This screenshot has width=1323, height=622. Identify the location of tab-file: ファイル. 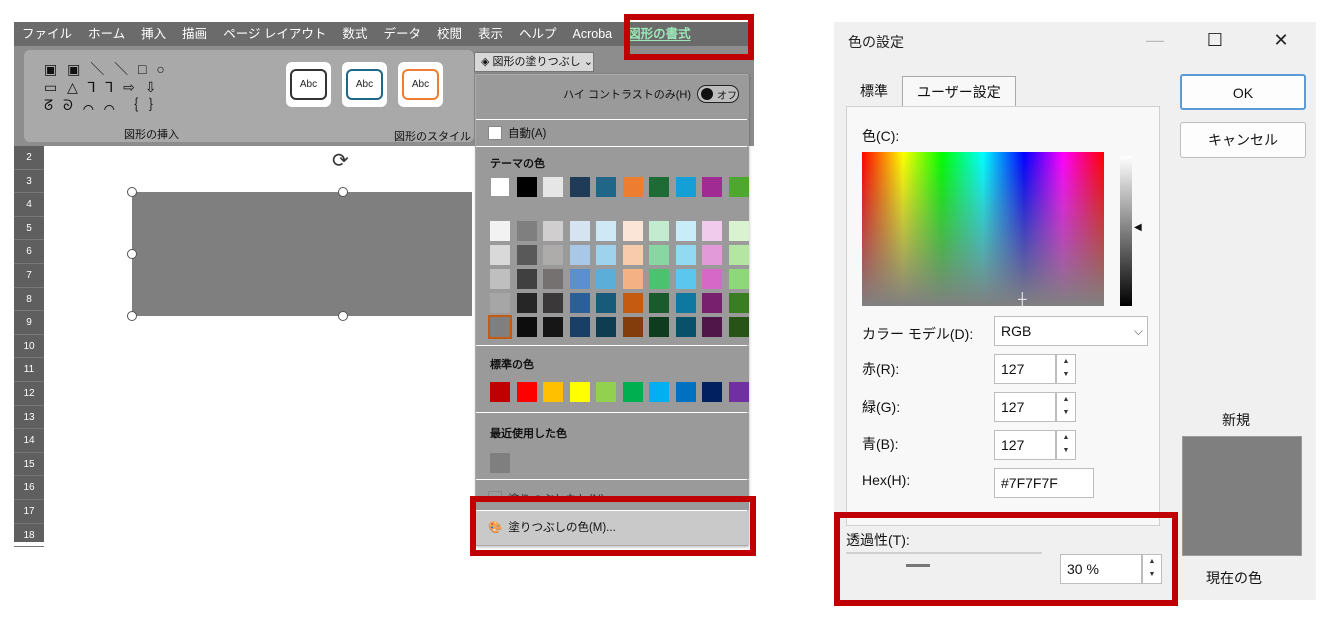
(47, 34).